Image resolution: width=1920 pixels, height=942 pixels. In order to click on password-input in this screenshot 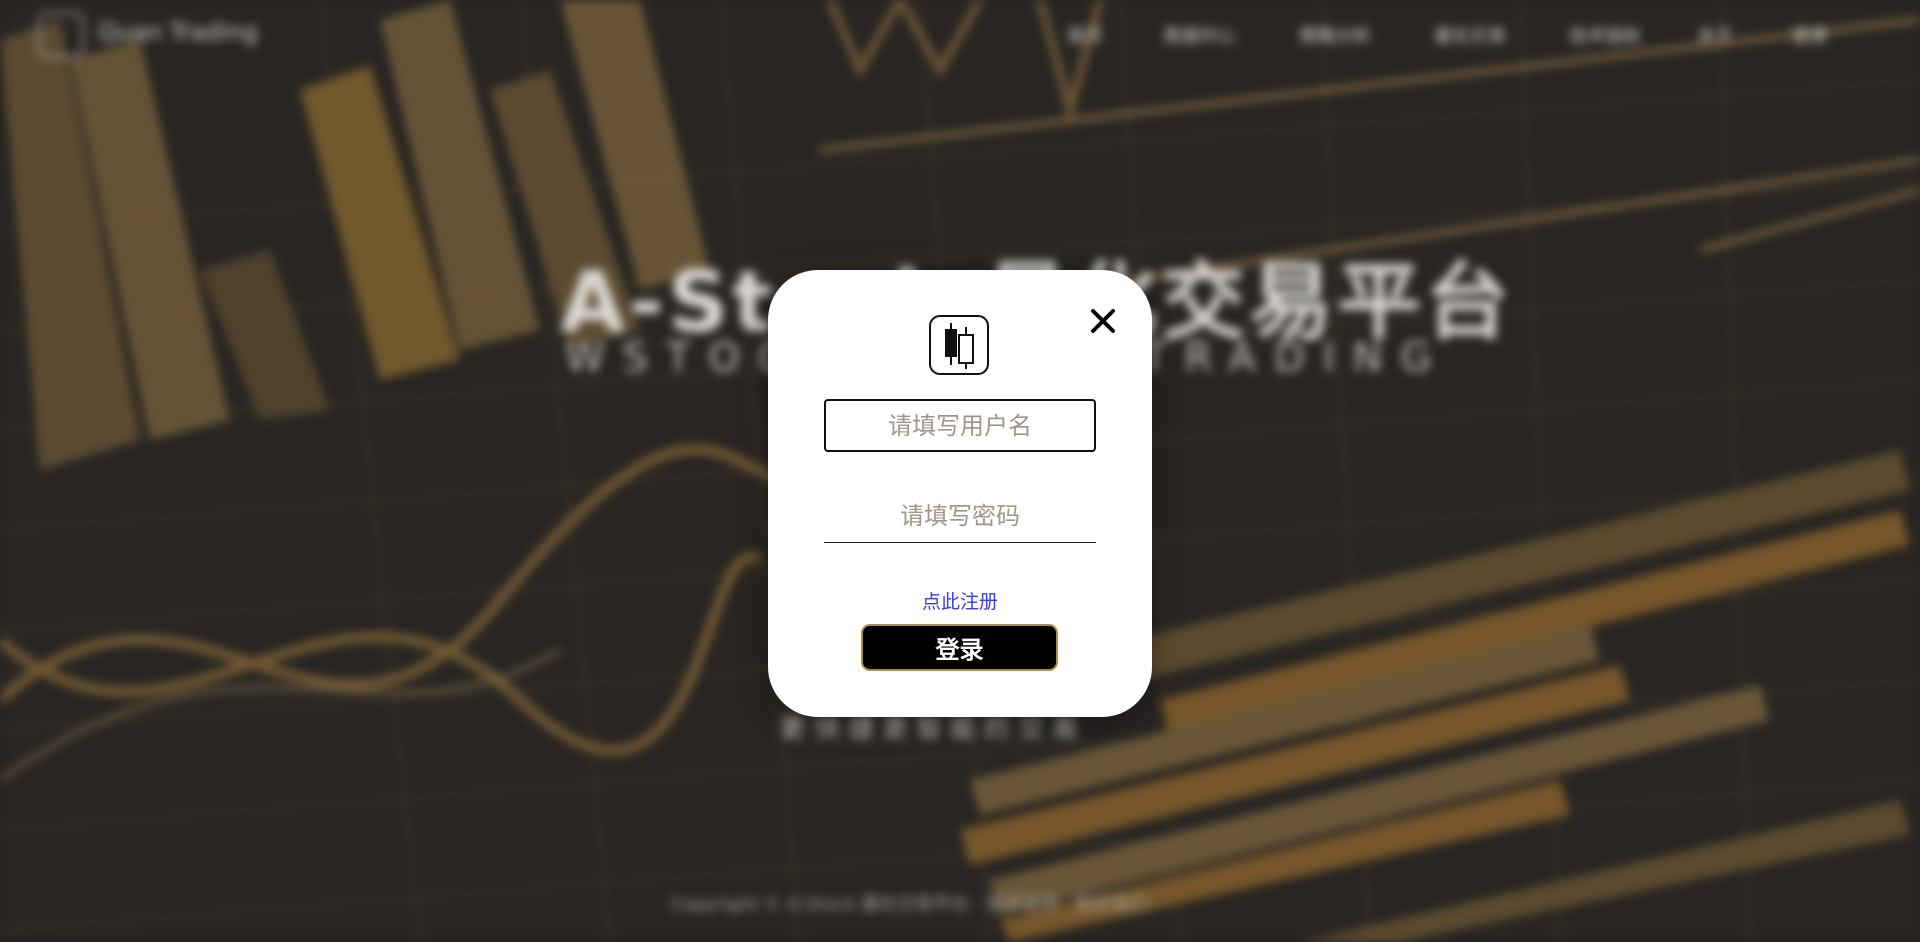, I will do `click(960, 516)`.